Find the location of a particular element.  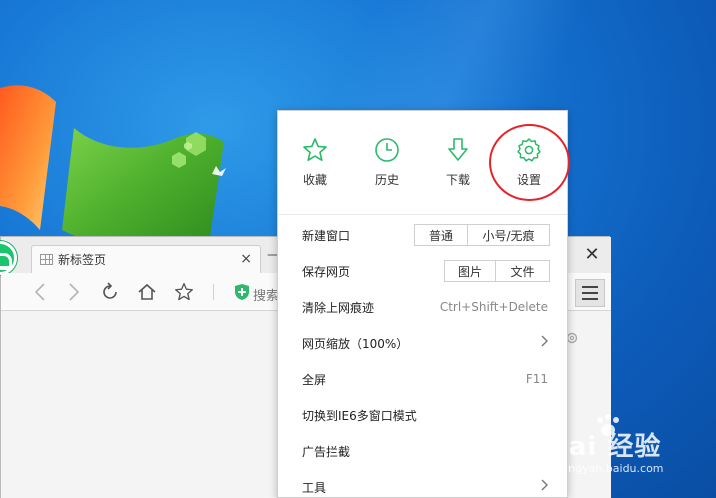

normal-window-button: 普通 is located at coordinates (441, 235).